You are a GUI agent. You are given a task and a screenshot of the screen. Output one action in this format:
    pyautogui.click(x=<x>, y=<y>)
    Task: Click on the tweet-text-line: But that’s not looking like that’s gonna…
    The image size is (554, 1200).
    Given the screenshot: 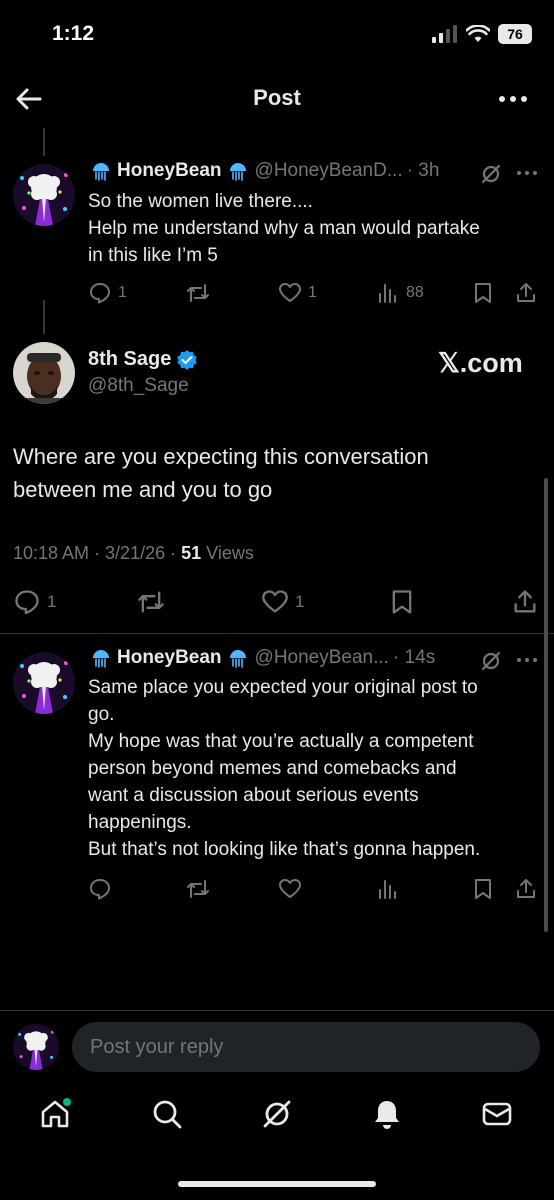 What is the action you would take?
    pyautogui.click(x=284, y=849)
    